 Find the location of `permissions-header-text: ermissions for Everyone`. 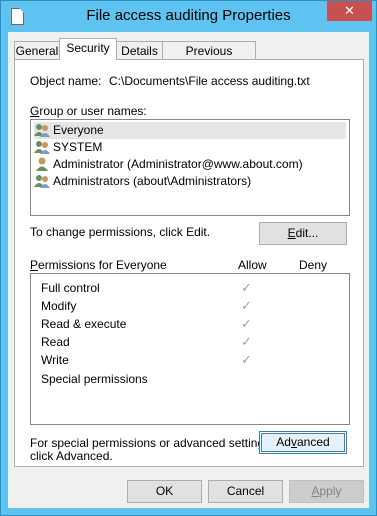

permissions-header-text: ermissions for Everyone is located at coordinates (102, 265).